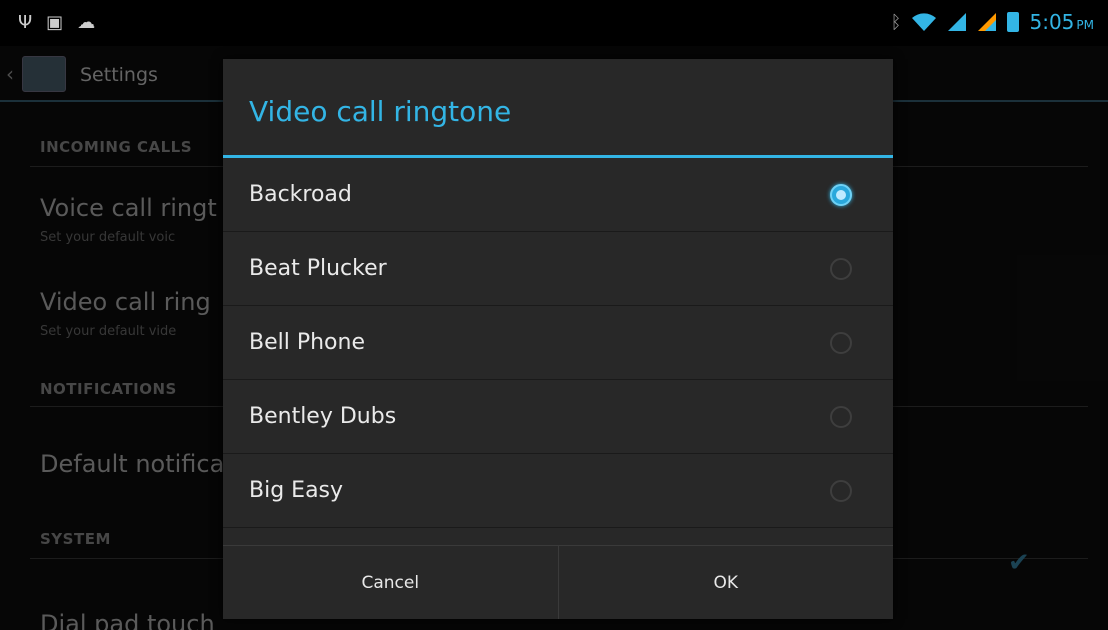 The image size is (1108, 630). What do you see at coordinates (390, 582) in the screenshot?
I see `cancel-button: Cancel` at bounding box center [390, 582].